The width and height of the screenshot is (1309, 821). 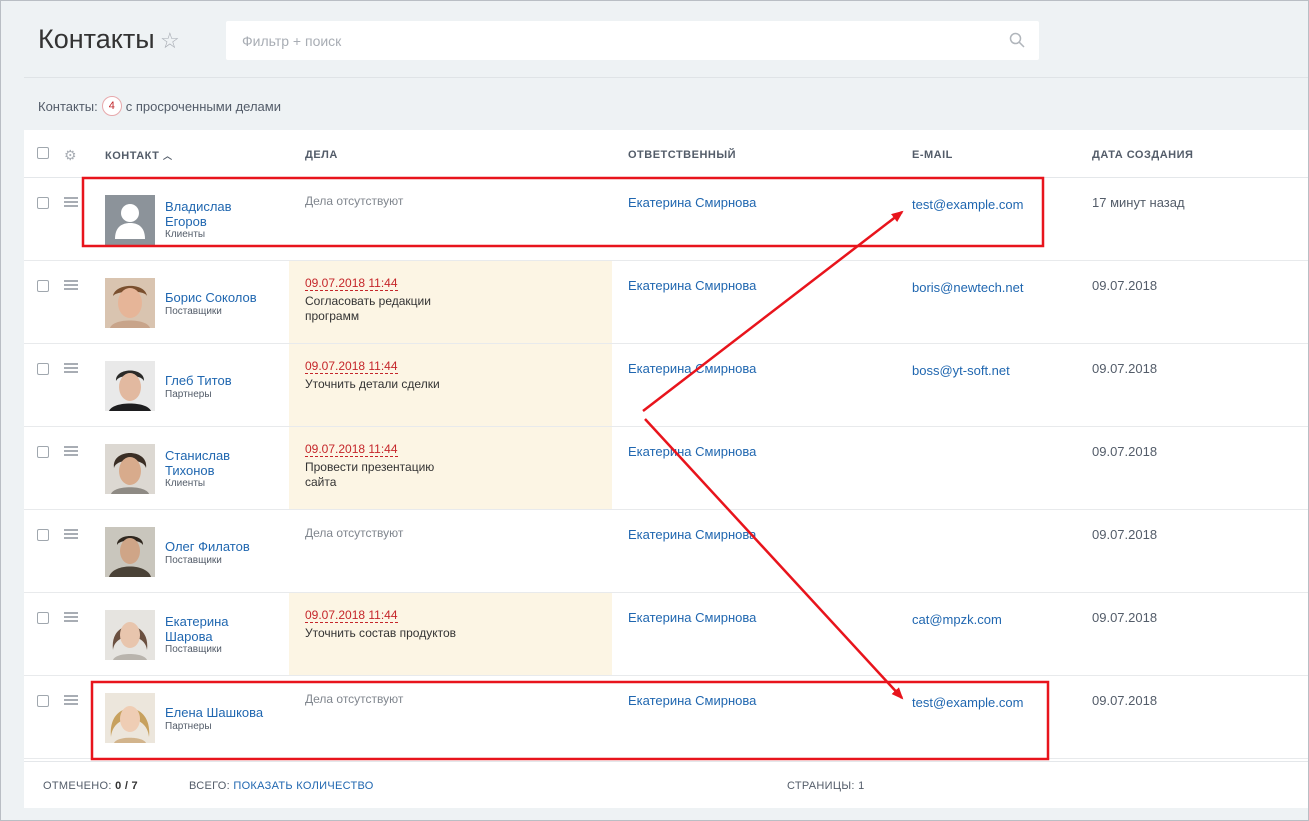 What do you see at coordinates (354, 699) in the screenshot?
I see `no-deals-text: Дела отсутствуют` at bounding box center [354, 699].